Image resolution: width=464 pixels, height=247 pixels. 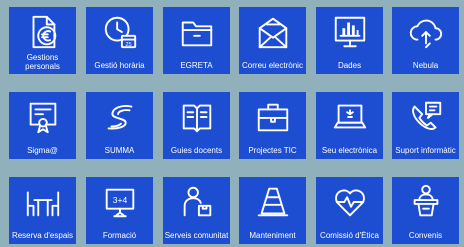 I want to click on laptop-icon, so click(x=349, y=117).